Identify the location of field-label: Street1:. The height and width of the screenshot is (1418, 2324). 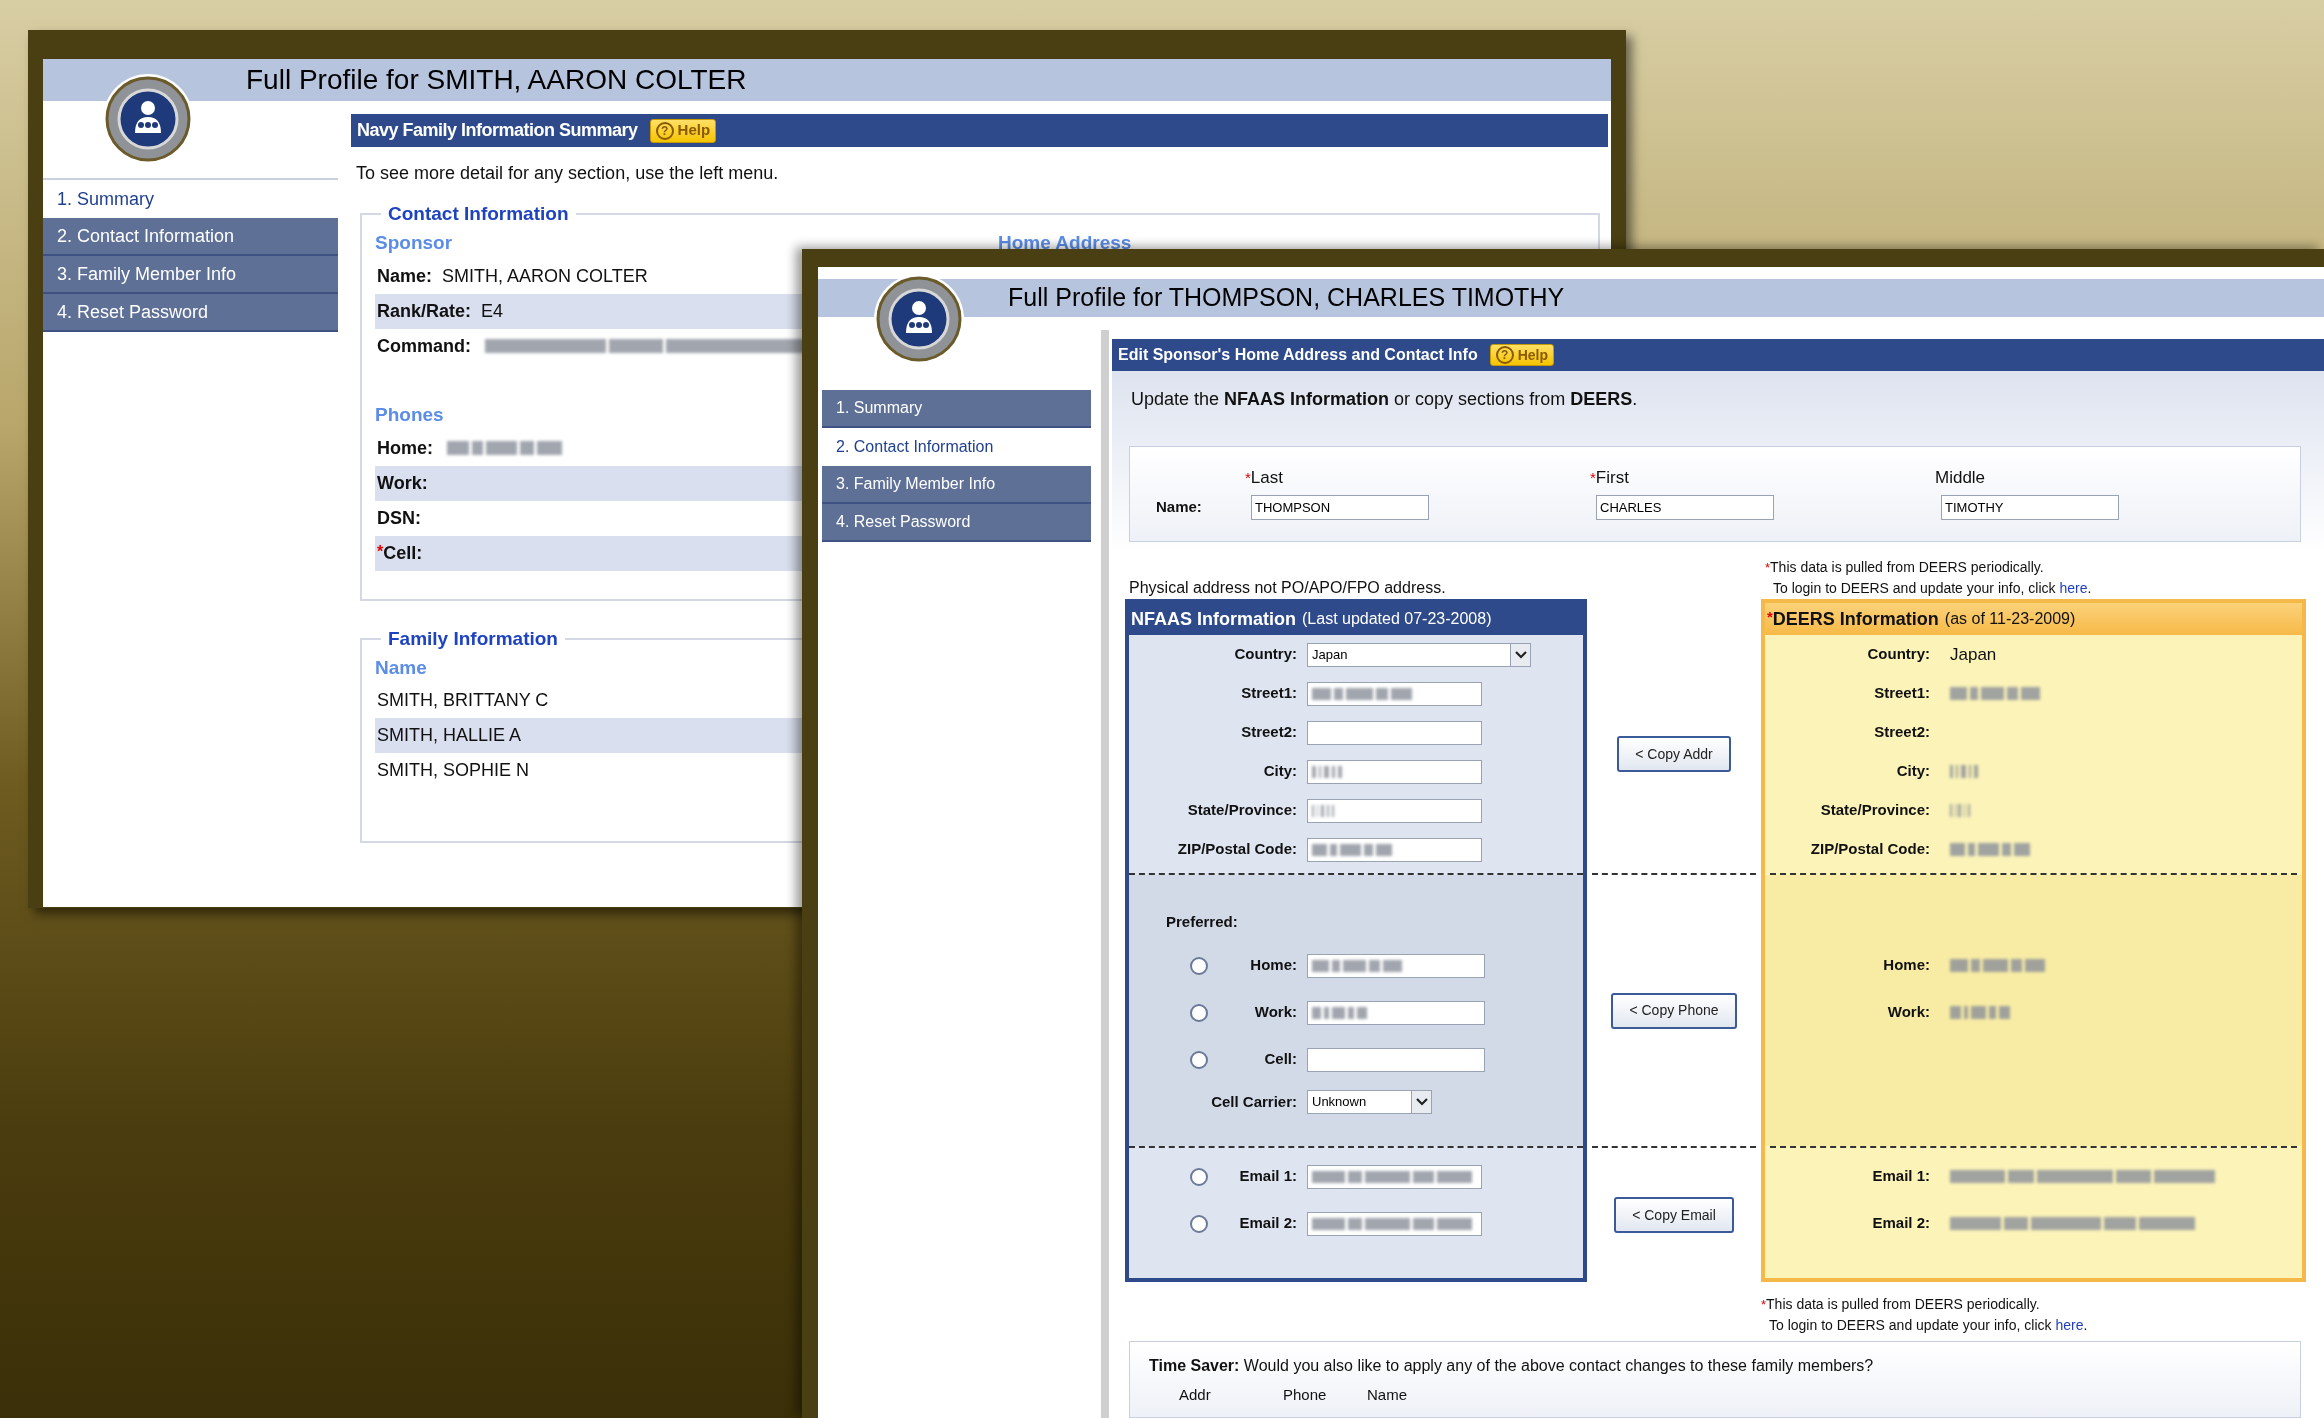
(1268, 693).